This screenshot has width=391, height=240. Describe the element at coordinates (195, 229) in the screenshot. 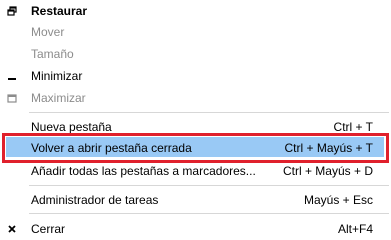

I see `menu-item-close: Cerrar Alt+F4` at that location.